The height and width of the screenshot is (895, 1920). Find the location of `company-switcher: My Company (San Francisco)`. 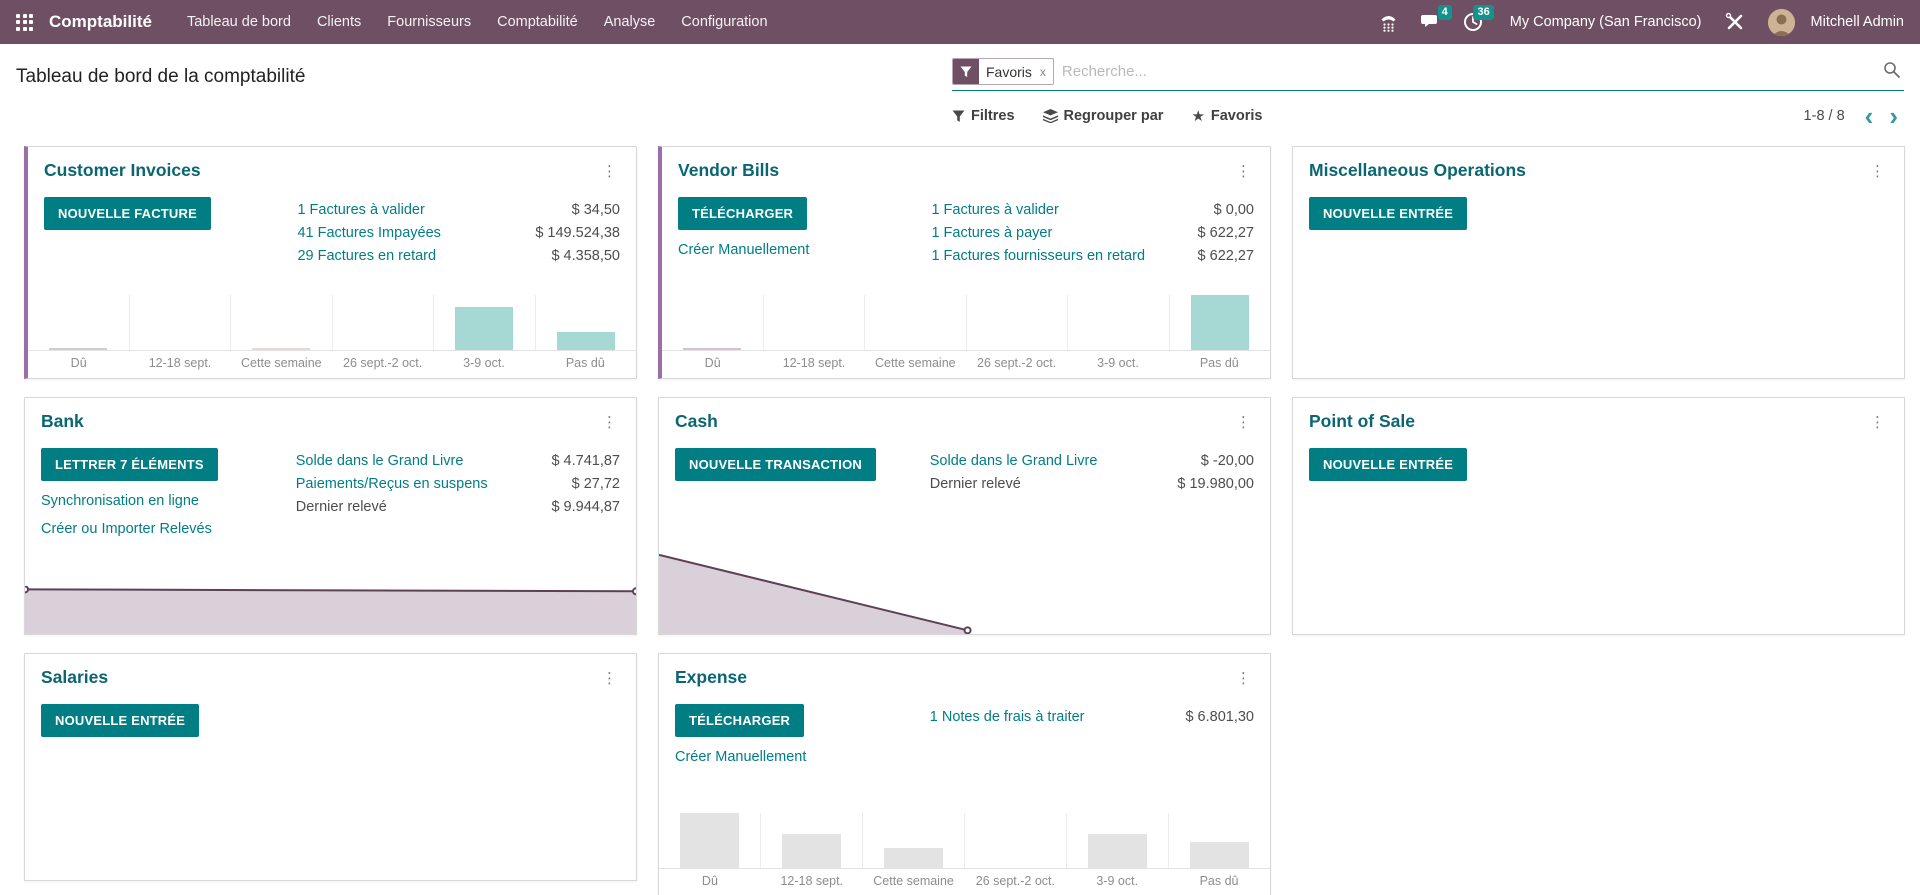

company-switcher: My Company (San Francisco) is located at coordinates (1606, 22).